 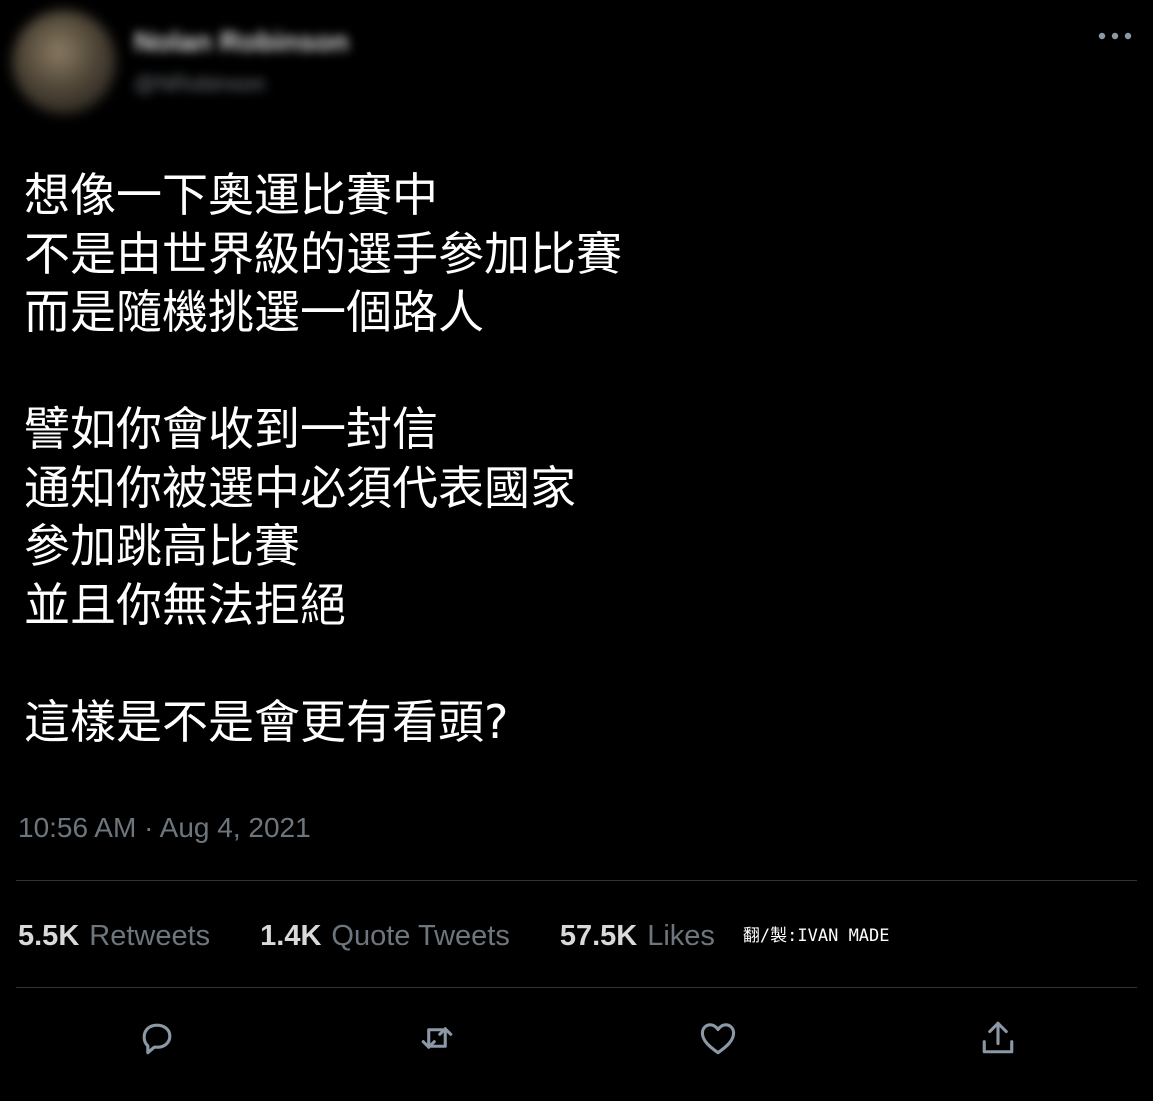 I want to click on heart-icon, so click(x=718, y=1039).